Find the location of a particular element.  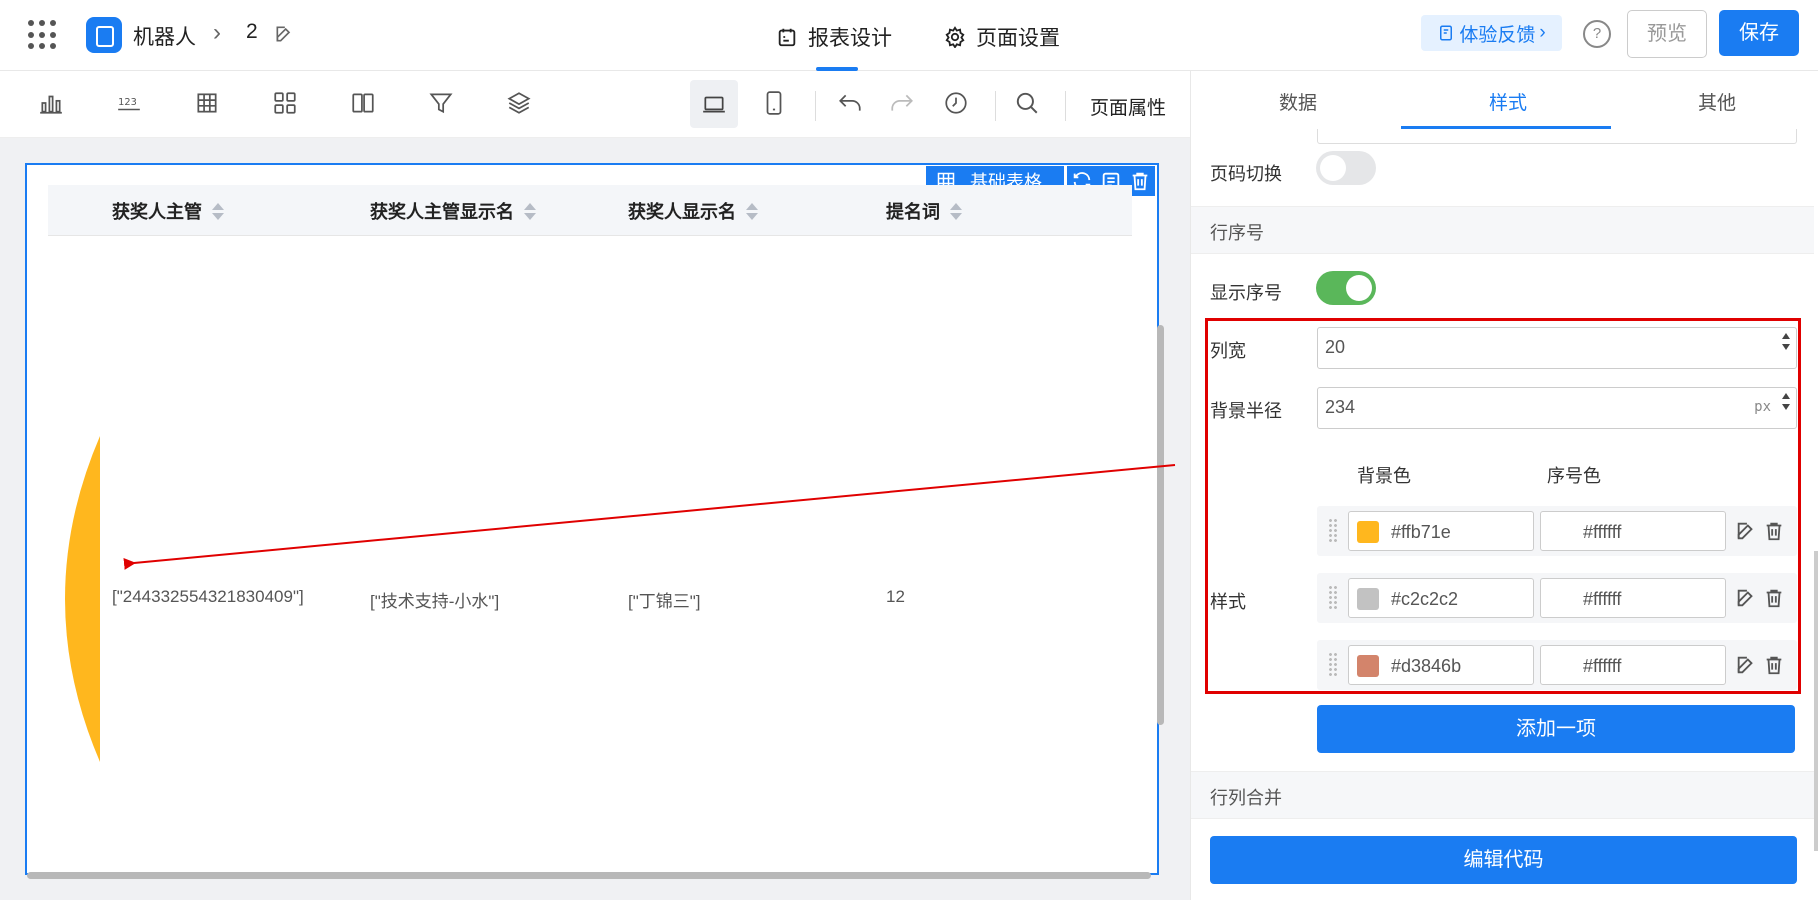

col-width-value: 20 is located at coordinates (1335, 347).